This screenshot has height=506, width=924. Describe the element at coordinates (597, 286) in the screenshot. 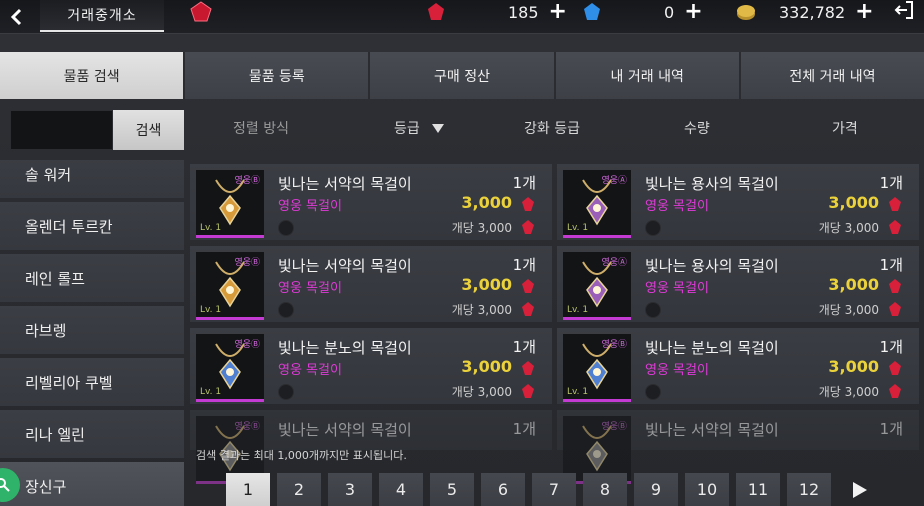

I see `item-thumbnail: 영웅Ⓐ Lv. 1` at that location.